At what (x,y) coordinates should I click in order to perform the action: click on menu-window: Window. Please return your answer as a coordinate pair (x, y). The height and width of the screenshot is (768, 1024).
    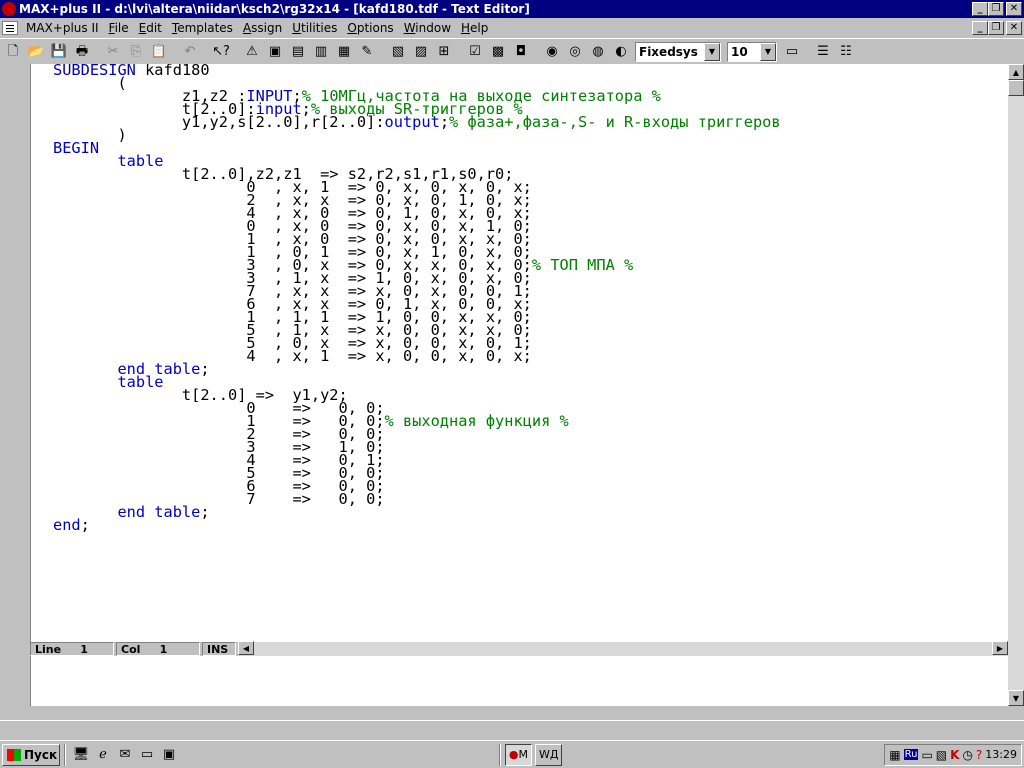
    Looking at the image, I should click on (427, 28).